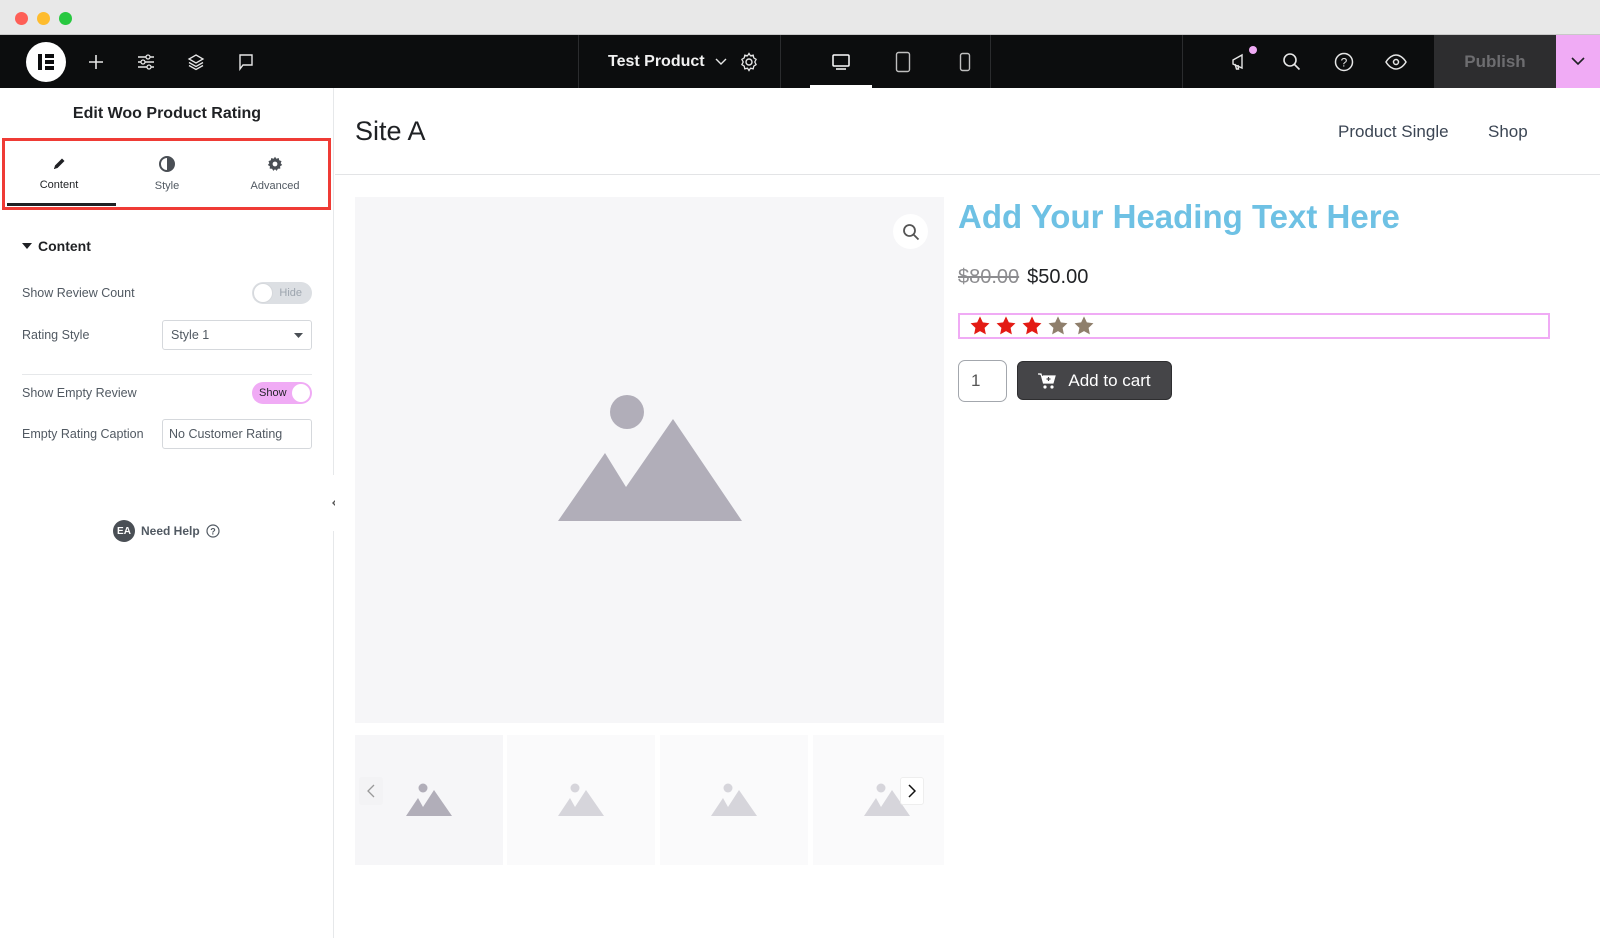 This screenshot has width=1600, height=938. I want to click on publish-options-button, so click(1578, 61).